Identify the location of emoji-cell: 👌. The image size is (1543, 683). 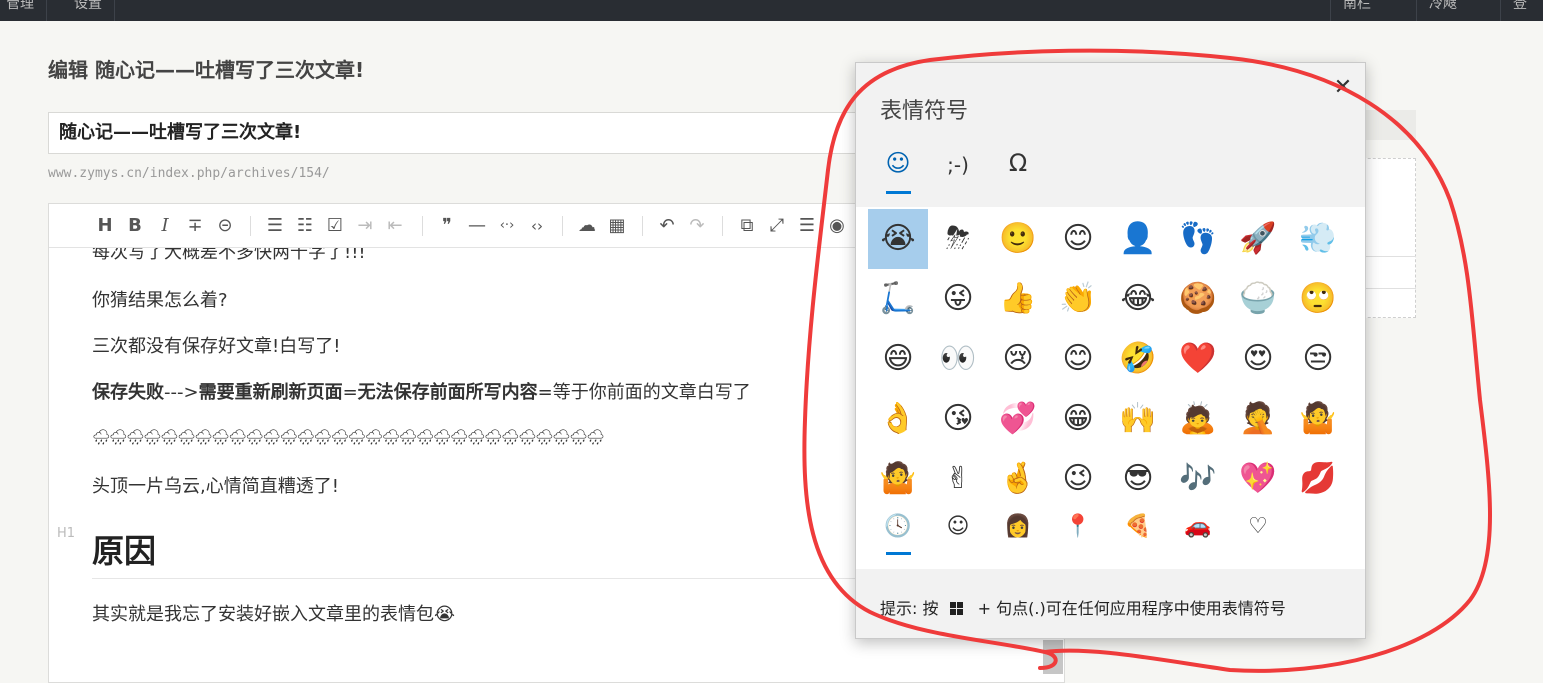
(898, 419).